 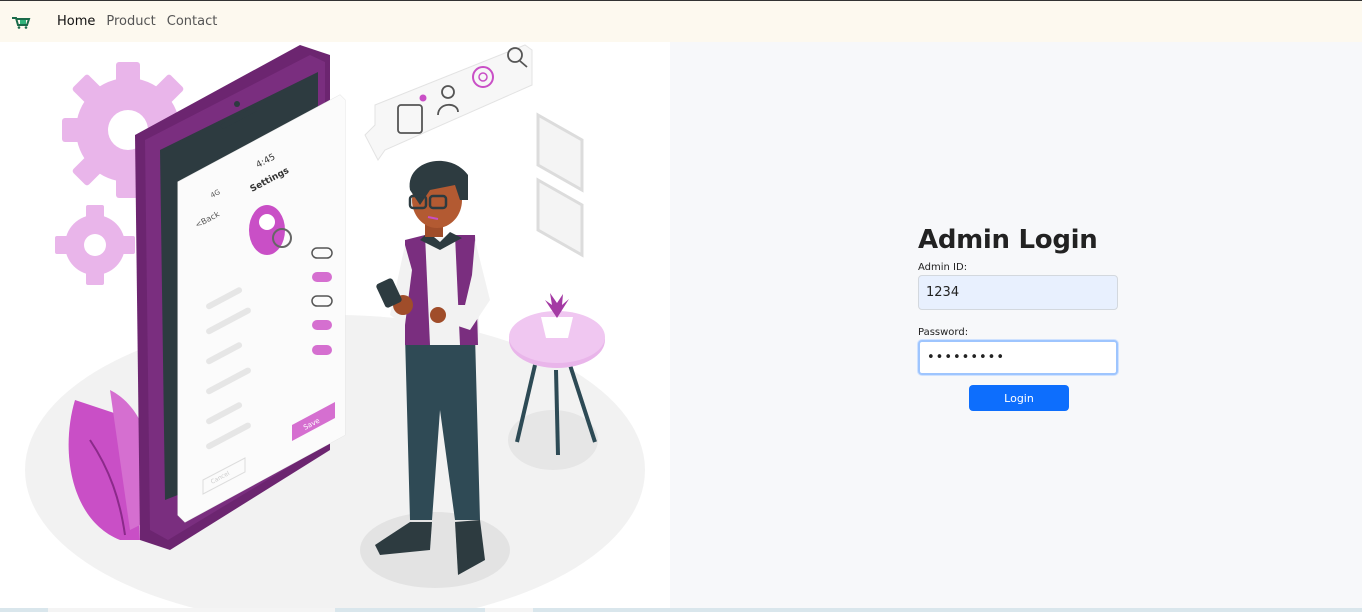 I want to click on notification-bubble, so click(x=448, y=102).